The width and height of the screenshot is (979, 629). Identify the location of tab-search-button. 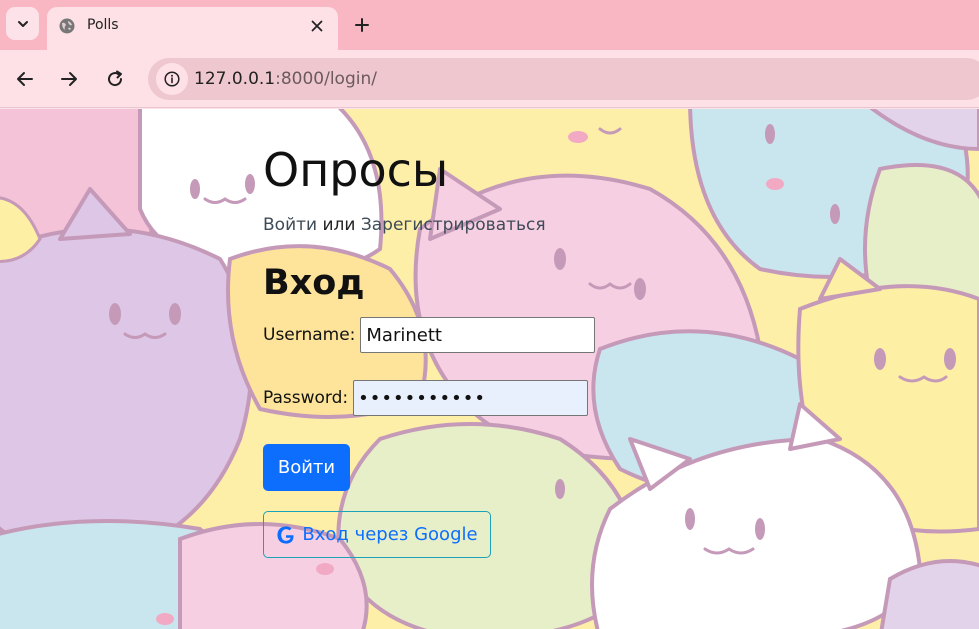
(22, 23).